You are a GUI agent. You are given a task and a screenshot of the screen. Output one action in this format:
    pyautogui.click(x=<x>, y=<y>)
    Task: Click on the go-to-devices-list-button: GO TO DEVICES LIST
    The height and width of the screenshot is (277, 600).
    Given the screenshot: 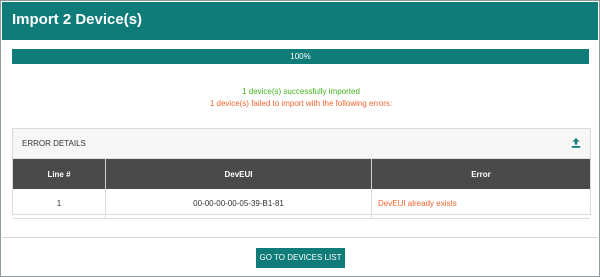 What is the action you would take?
    pyautogui.click(x=300, y=258)
    